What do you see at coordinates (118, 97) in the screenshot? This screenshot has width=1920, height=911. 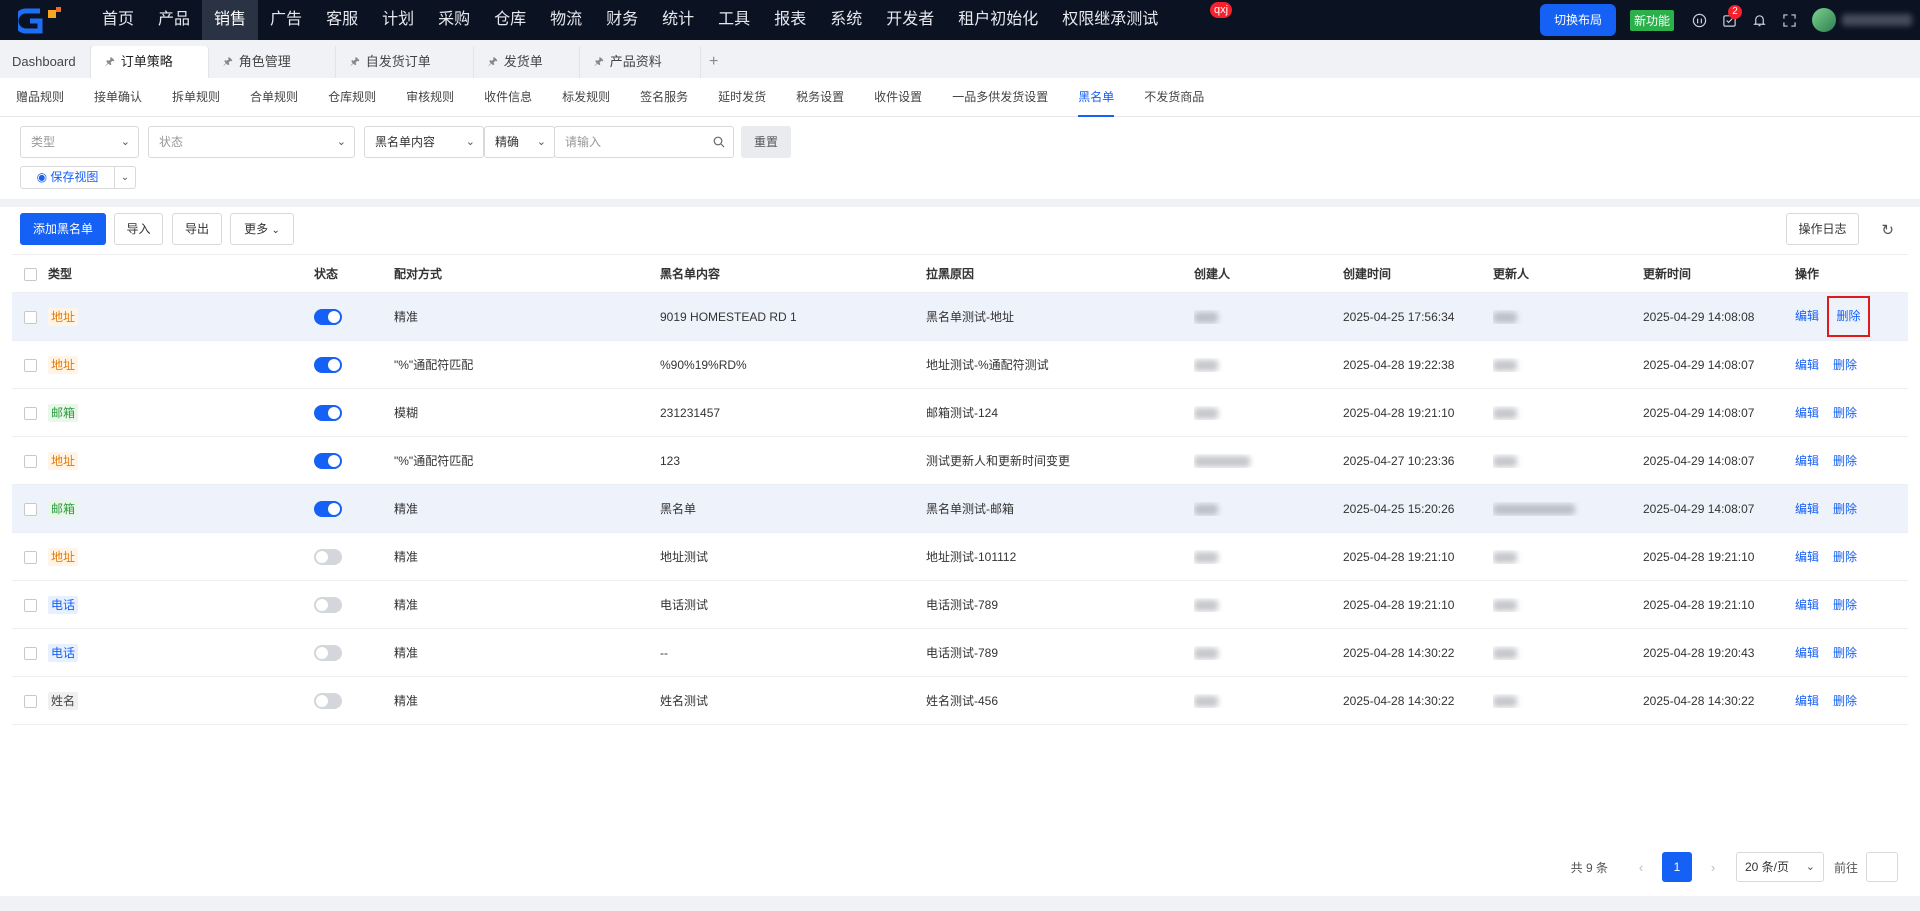 I see `subtab-1: 接单确认` at bounding box center [118, 97].